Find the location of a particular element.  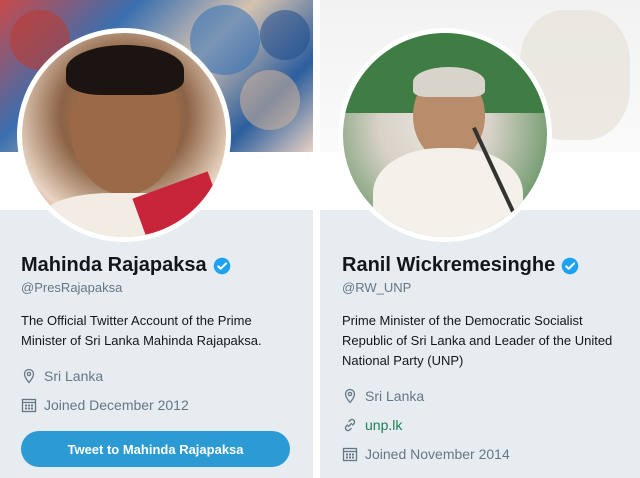

website-link: unp.lk is located at coordinates (383, 425).